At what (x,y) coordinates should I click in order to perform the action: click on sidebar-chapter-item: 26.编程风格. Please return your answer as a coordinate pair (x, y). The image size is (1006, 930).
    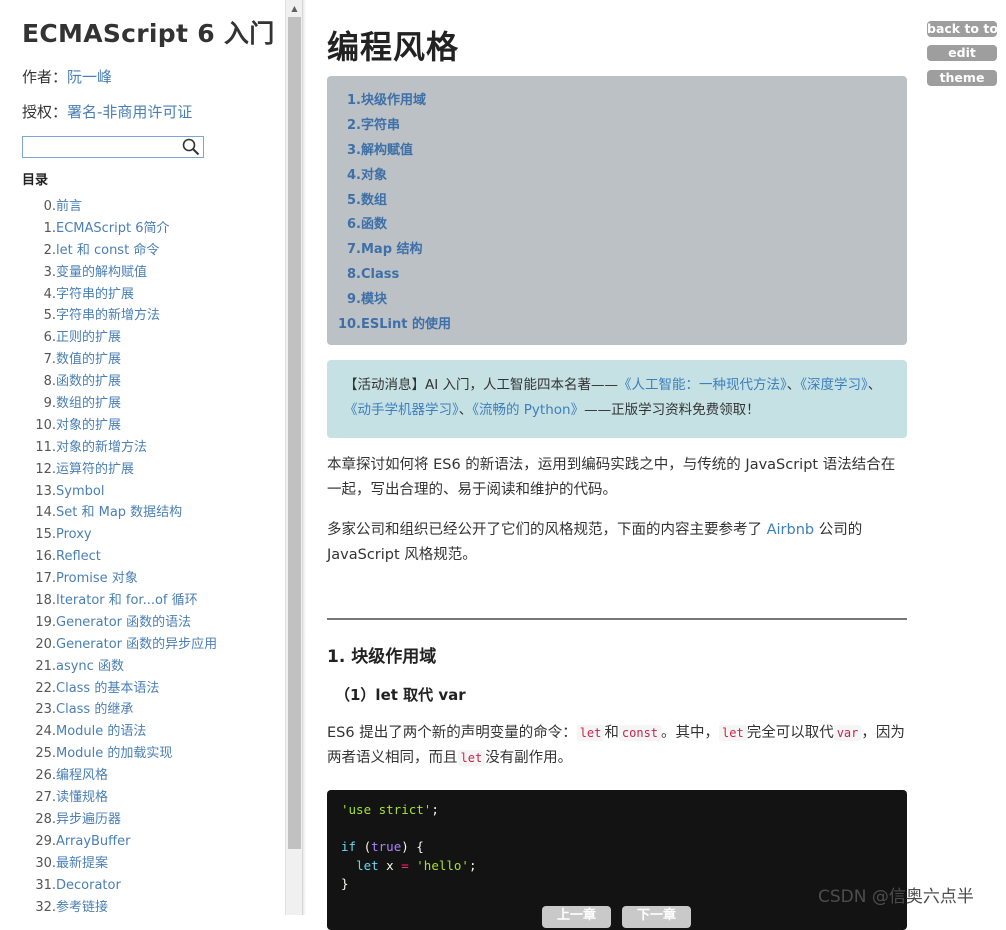
    Looking at the image, I should click on (142, 776).